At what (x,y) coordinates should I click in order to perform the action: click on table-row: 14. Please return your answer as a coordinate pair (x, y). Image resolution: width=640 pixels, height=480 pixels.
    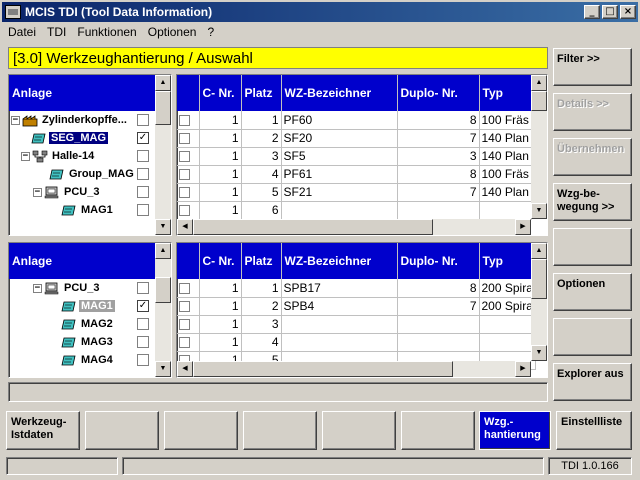
    Looking at the image, I should click on (356, 342).